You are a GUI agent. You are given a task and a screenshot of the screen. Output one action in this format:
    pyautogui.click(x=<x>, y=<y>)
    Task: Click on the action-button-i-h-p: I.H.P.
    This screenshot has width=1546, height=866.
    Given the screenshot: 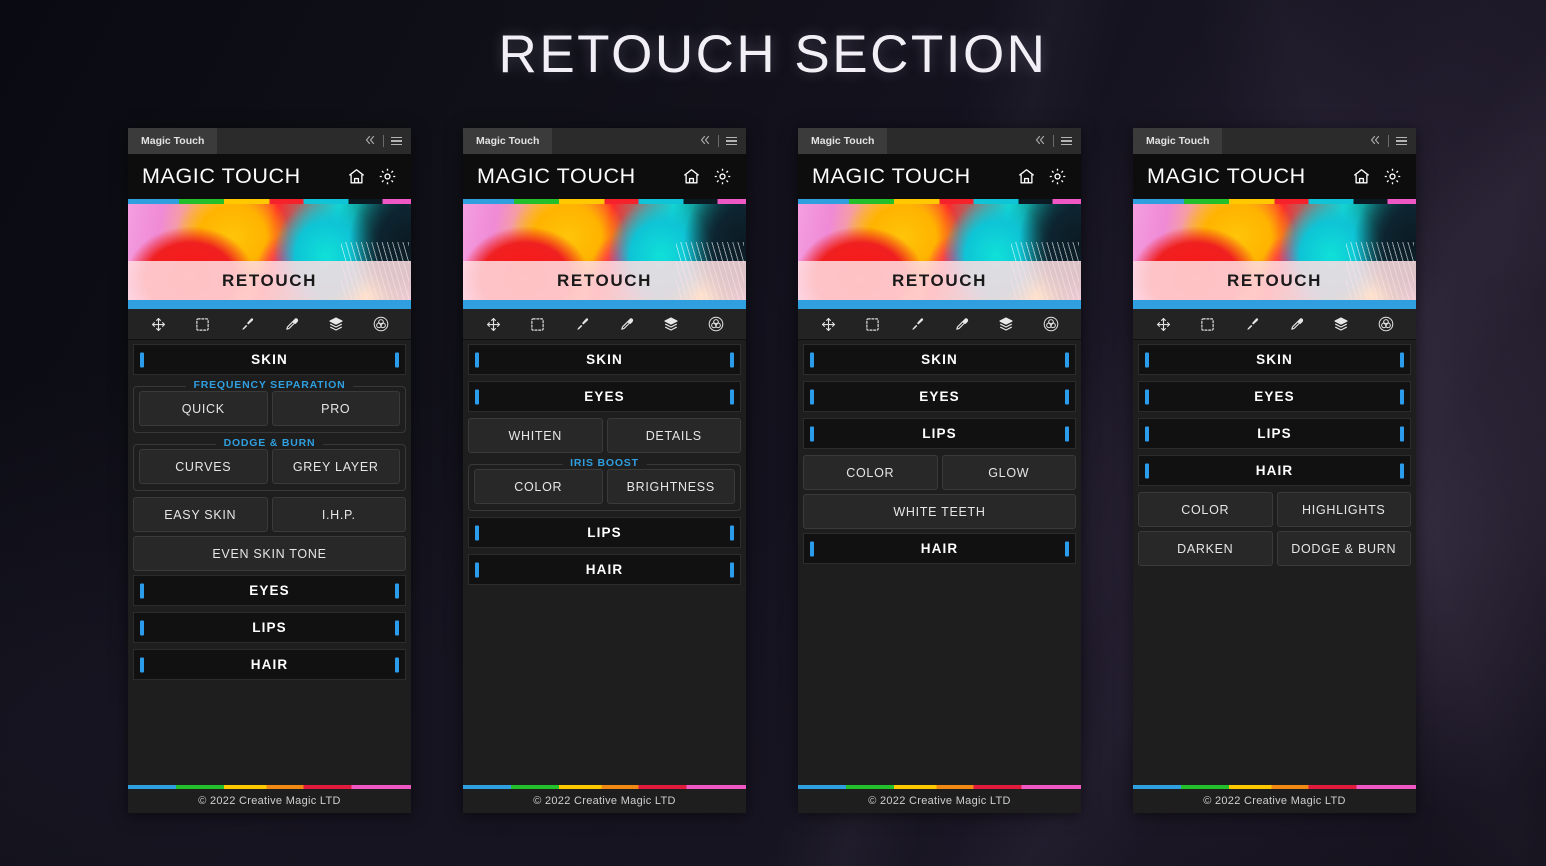 What is the action you would take?
    pyautogui.click(x=338, y=514)
    